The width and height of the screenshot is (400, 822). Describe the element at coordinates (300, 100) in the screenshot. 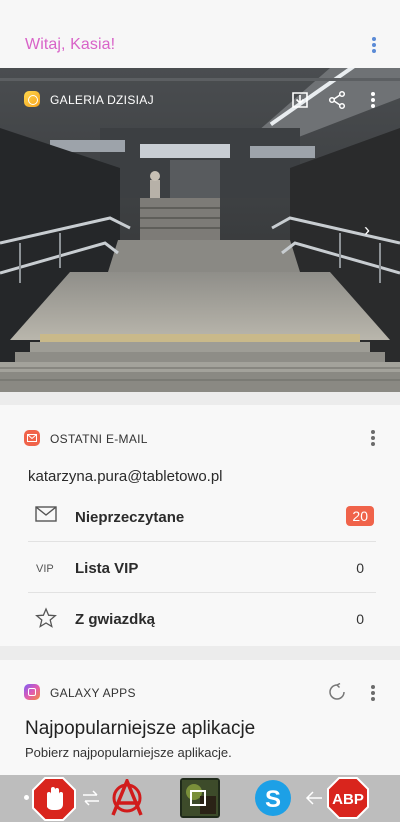

I see `save-icon` at that location.